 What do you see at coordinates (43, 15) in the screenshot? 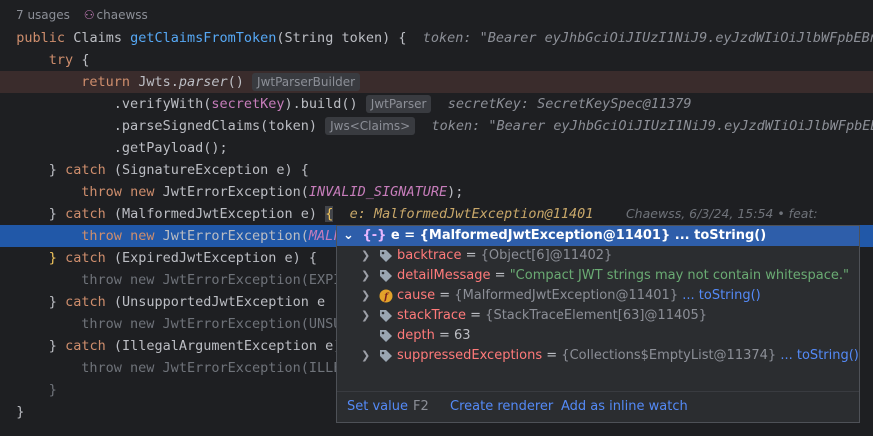
I see `usages-count: 7 usages` at bounding box center [43, 15].